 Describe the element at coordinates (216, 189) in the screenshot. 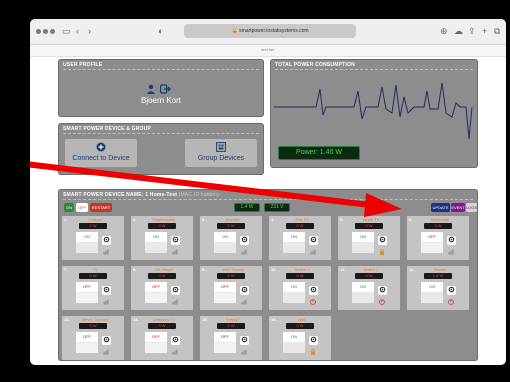

I see `red-arrow-annotation` at that location.